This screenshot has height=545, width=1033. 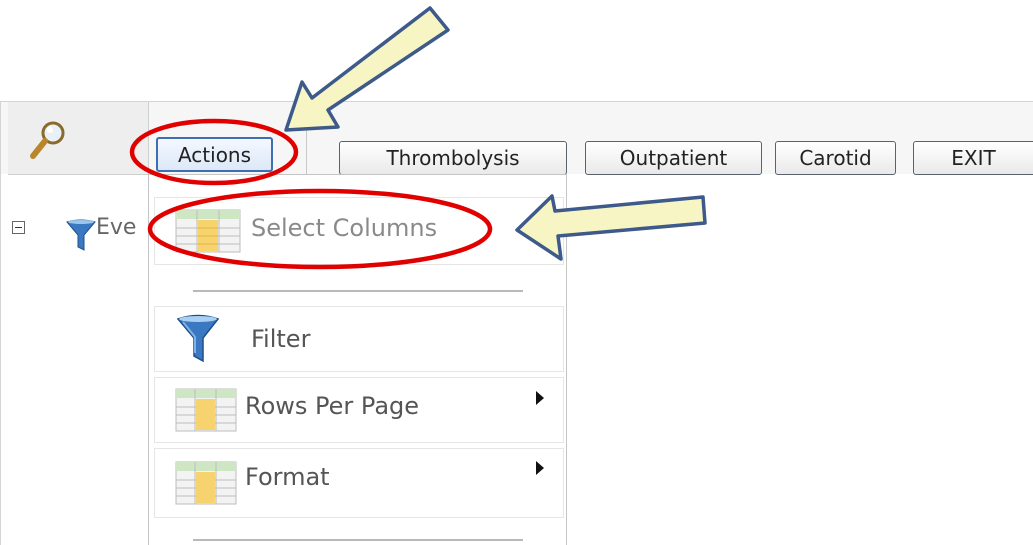 What do you see at coordinates (48, 140) in the screenshot?
I see `search-icon` at bounding box center [48, 140].